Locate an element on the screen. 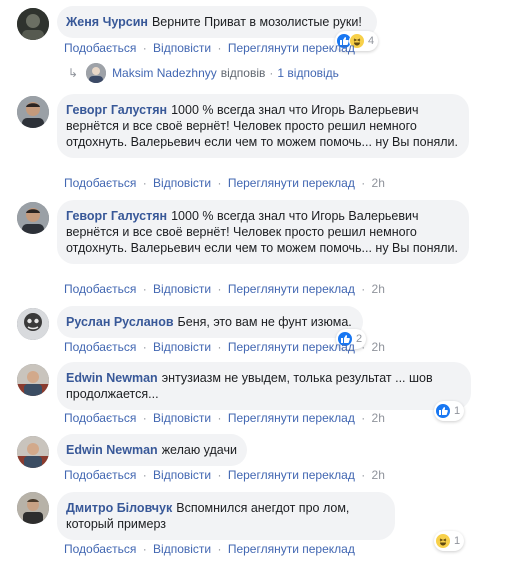  comment-author: Руслан Русланов is located at coordinates (120, 322).